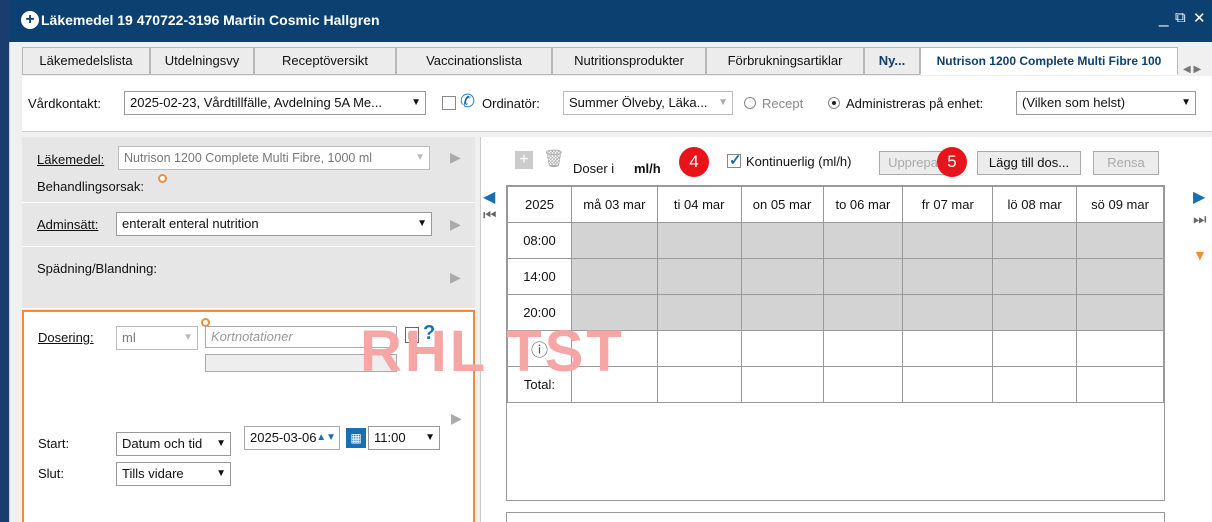  What do you see at coordinates (490, 215) in the screenshot?
I see `first-week-icon: ⏮` at bounding box center [490, 215].